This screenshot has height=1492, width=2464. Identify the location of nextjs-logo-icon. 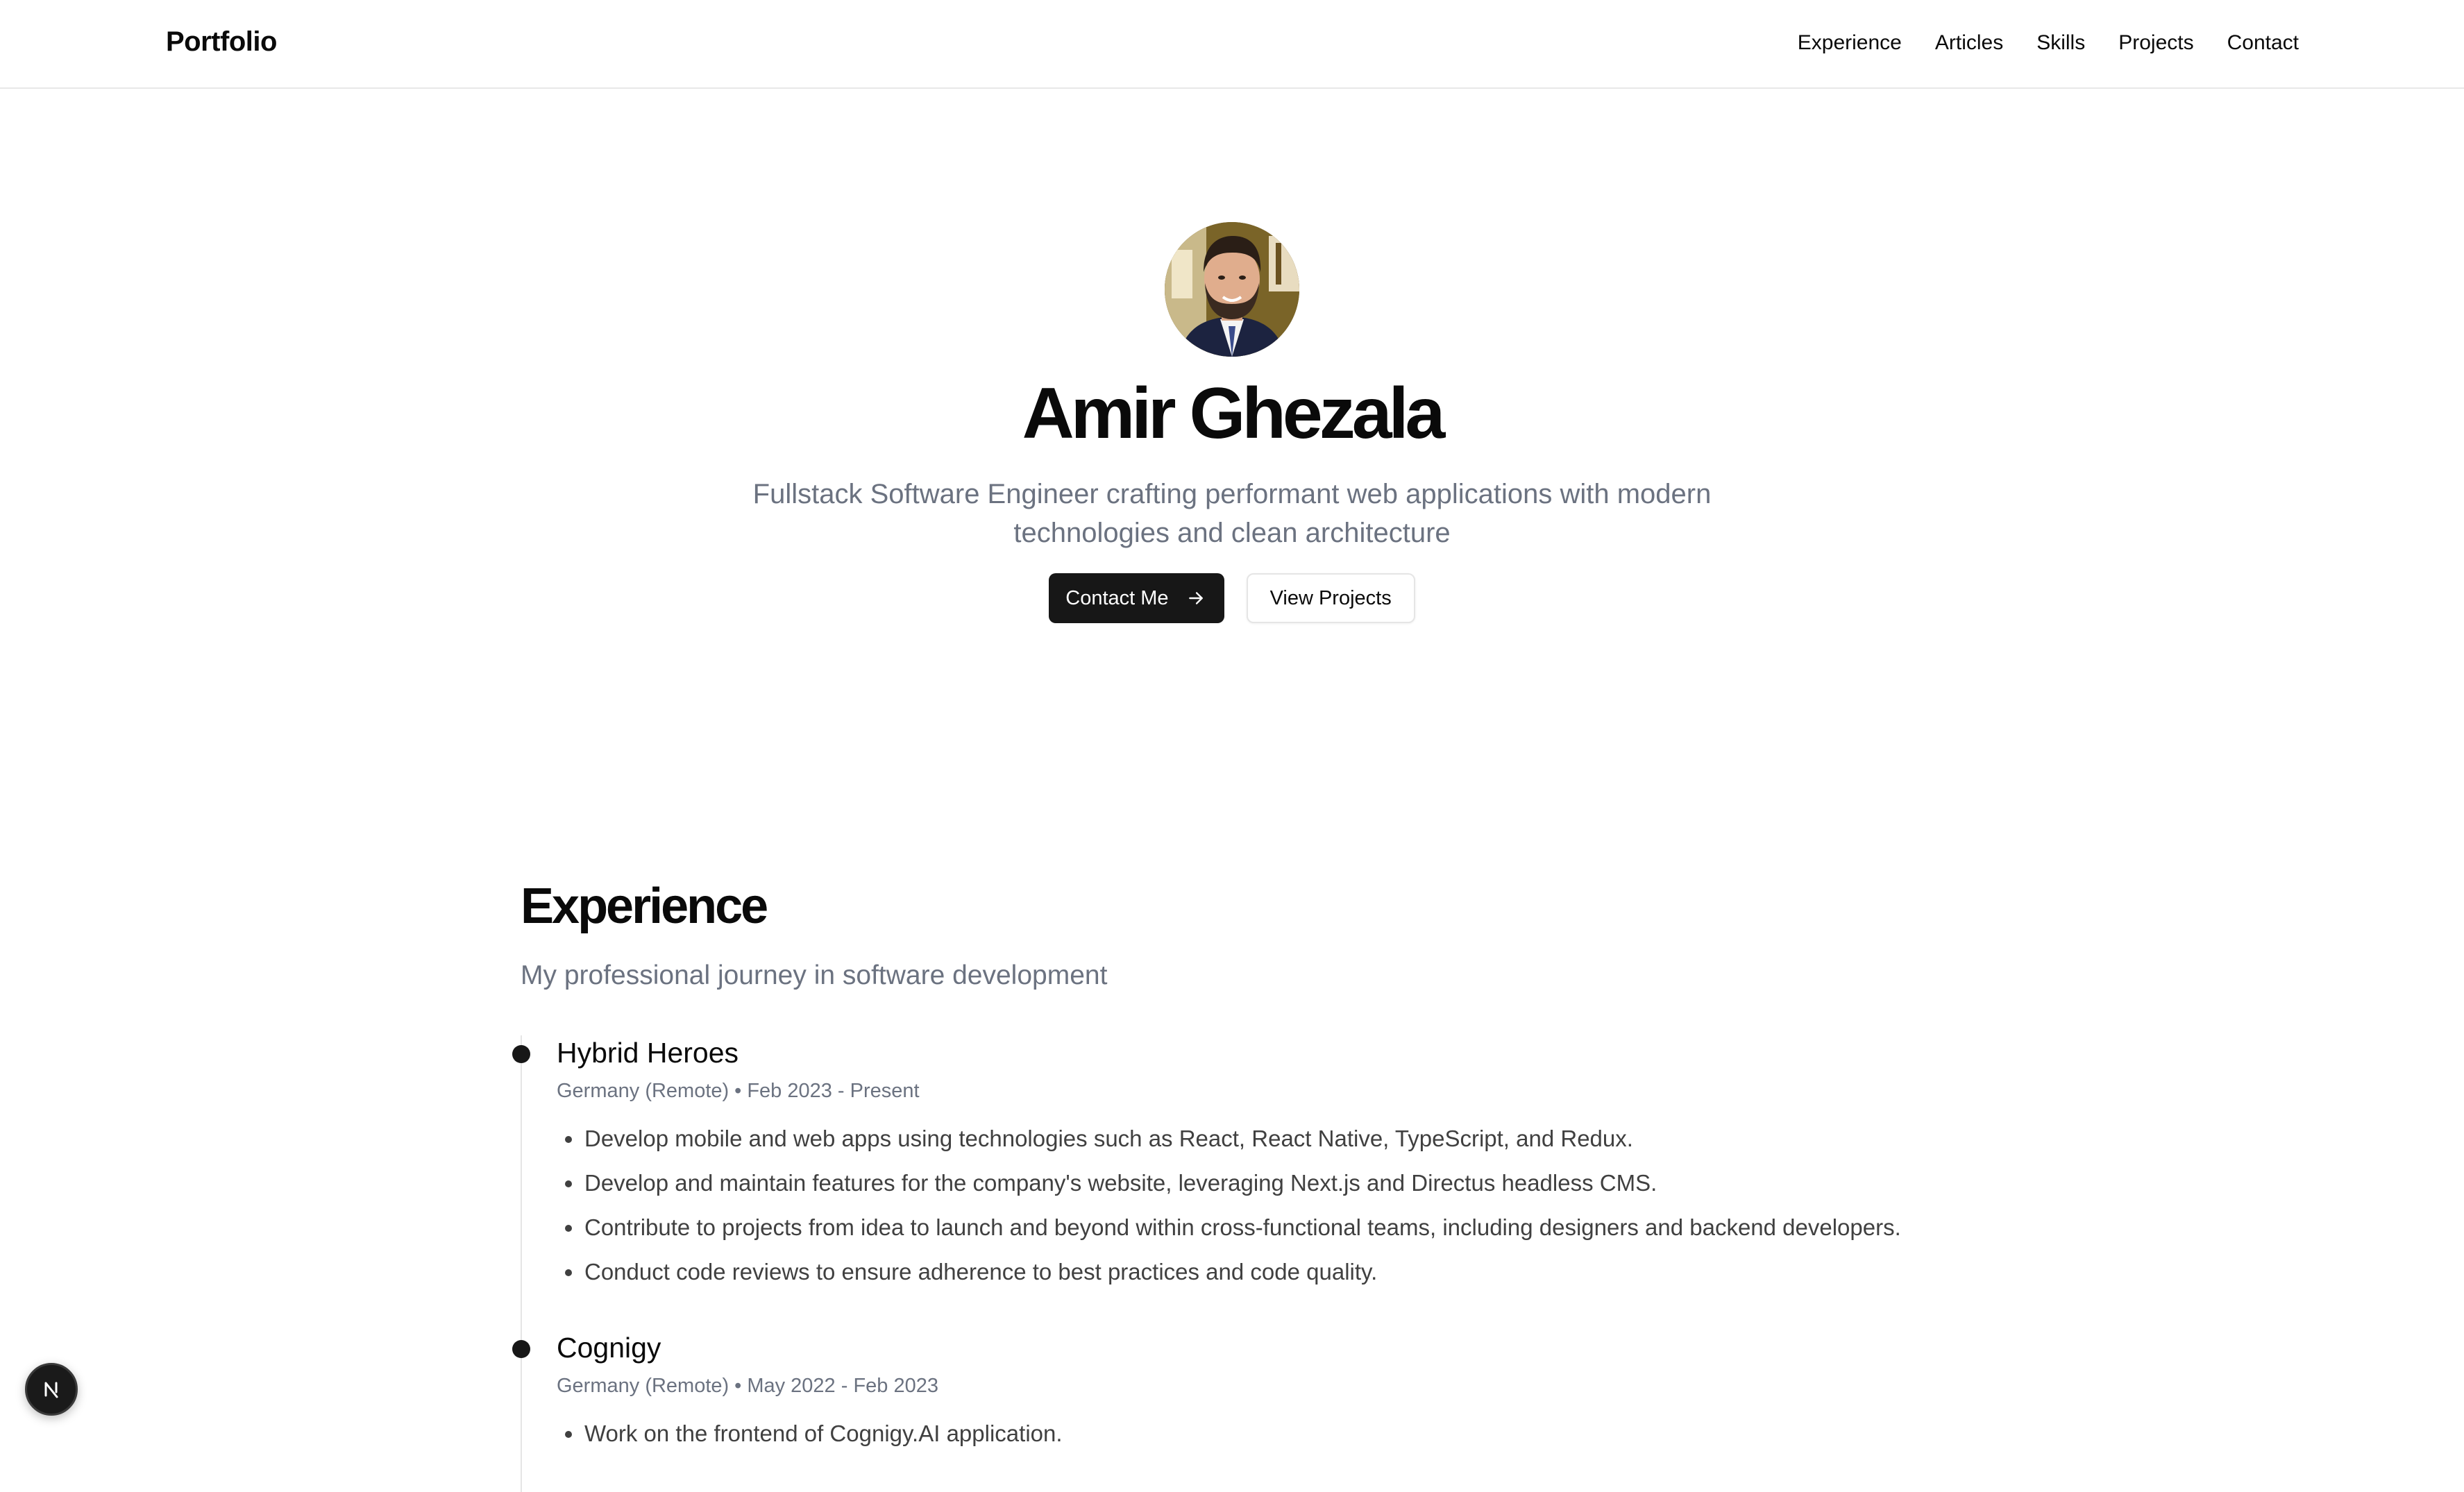
(51, 1390).